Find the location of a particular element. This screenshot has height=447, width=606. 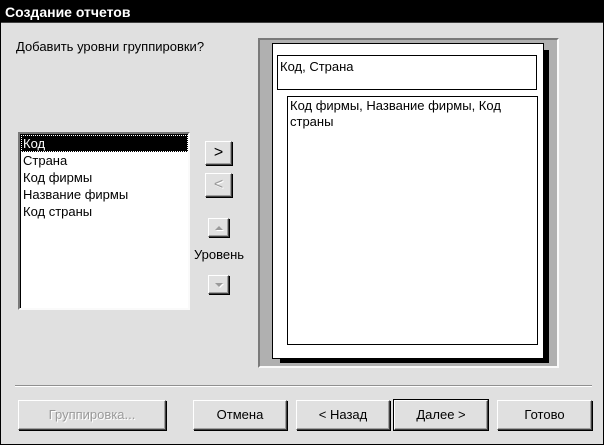

separator is located at coordinates (303, 386).